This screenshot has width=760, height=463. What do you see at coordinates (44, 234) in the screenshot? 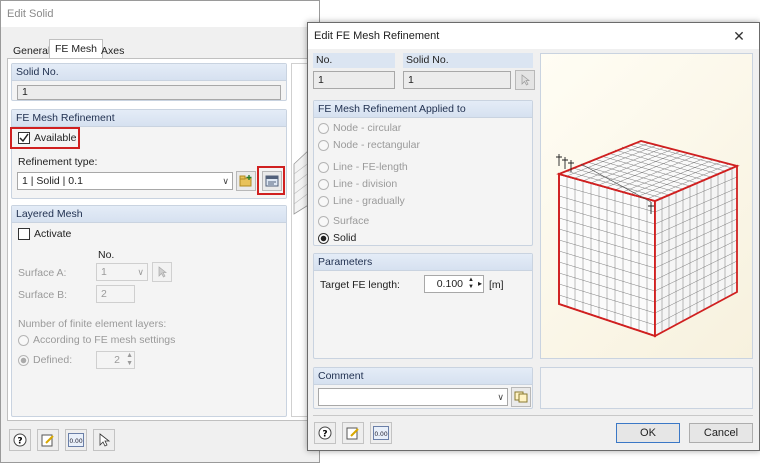
I see `activate-checkbox-row: Activate` at bounding box center [44, 234].